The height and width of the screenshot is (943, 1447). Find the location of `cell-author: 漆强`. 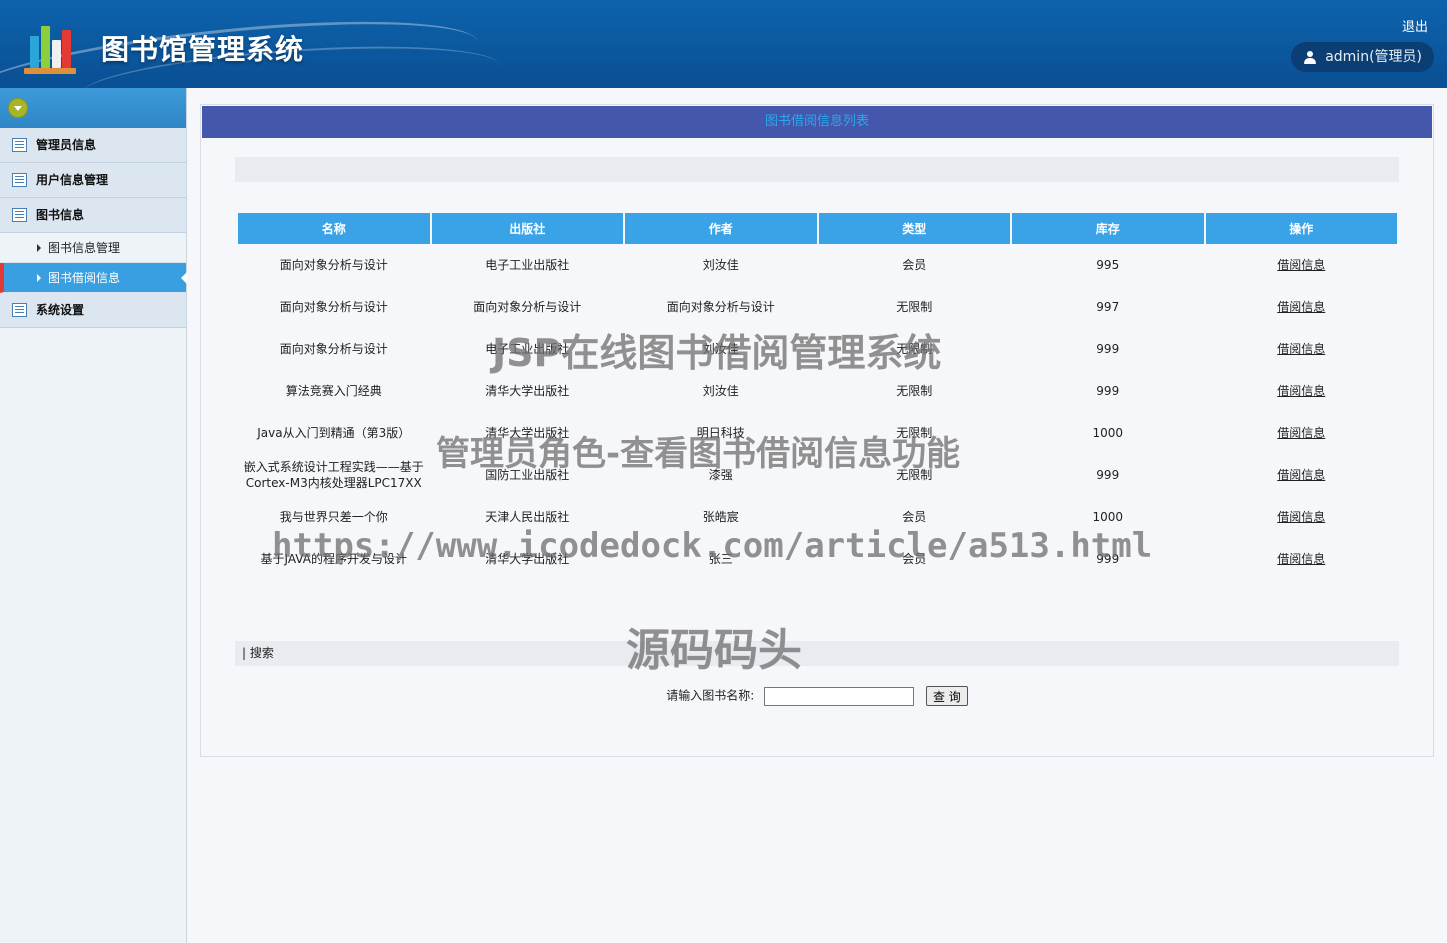

cell-author: 漆强 is located at coordinates (720, 475).